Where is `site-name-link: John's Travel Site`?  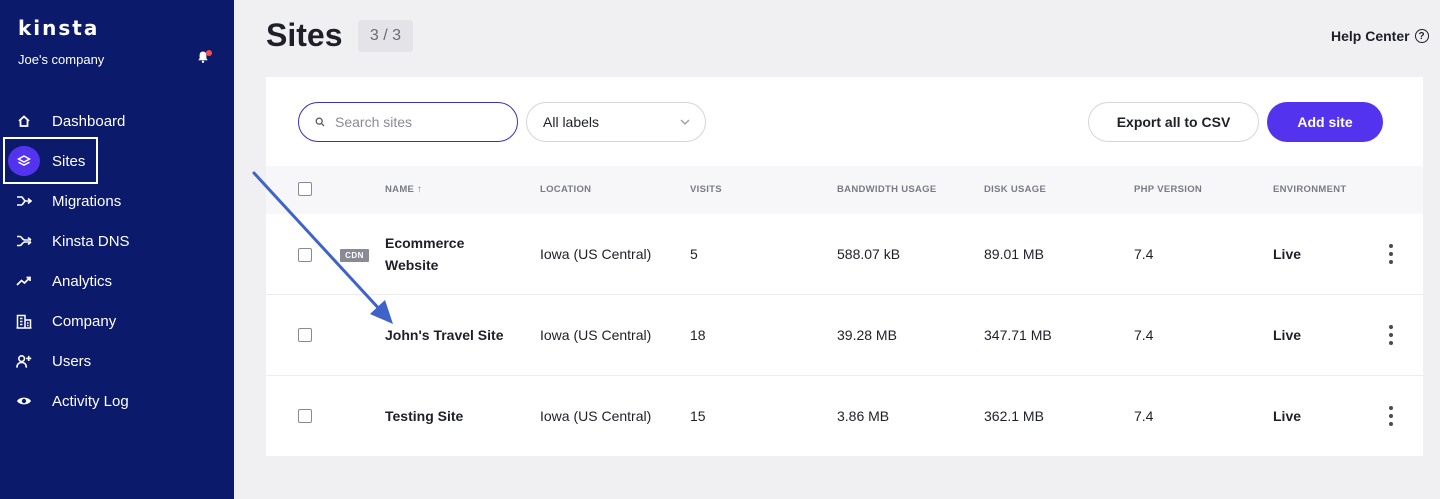 site-name-link: John's Travel Site is located at coordinates (460, 335).